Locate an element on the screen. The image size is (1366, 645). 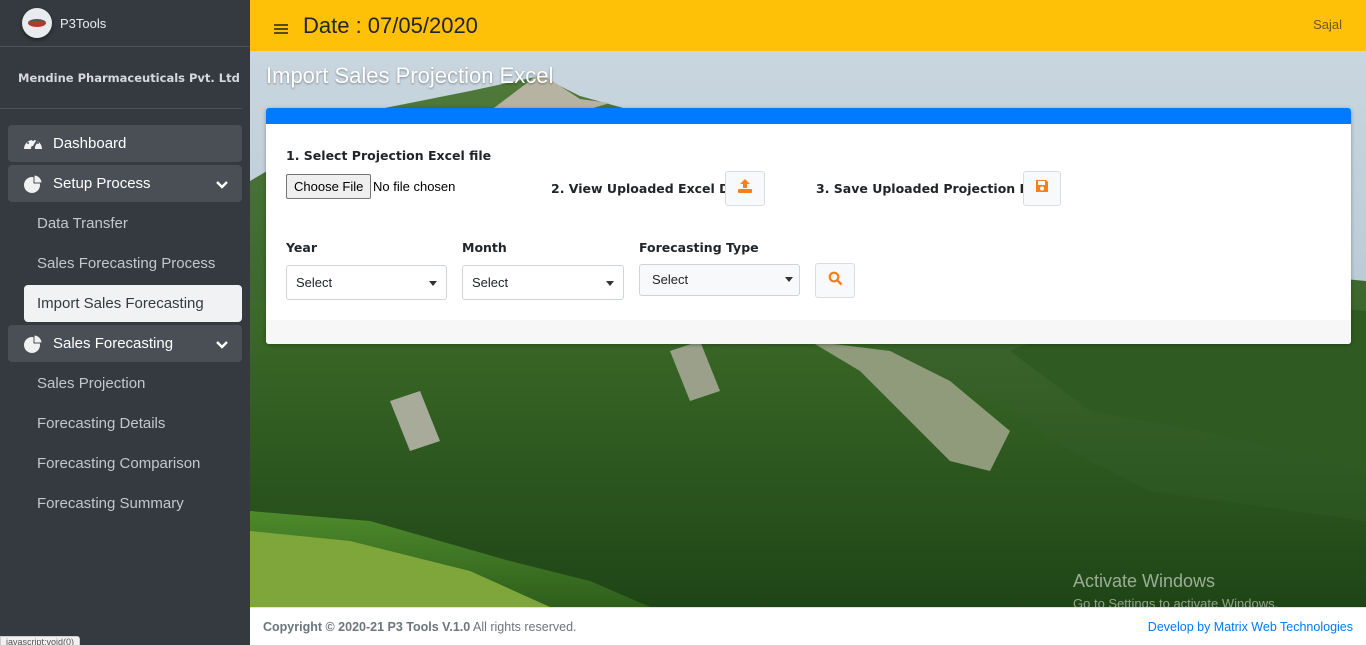
search-icon is located at coordinates (835, 281).